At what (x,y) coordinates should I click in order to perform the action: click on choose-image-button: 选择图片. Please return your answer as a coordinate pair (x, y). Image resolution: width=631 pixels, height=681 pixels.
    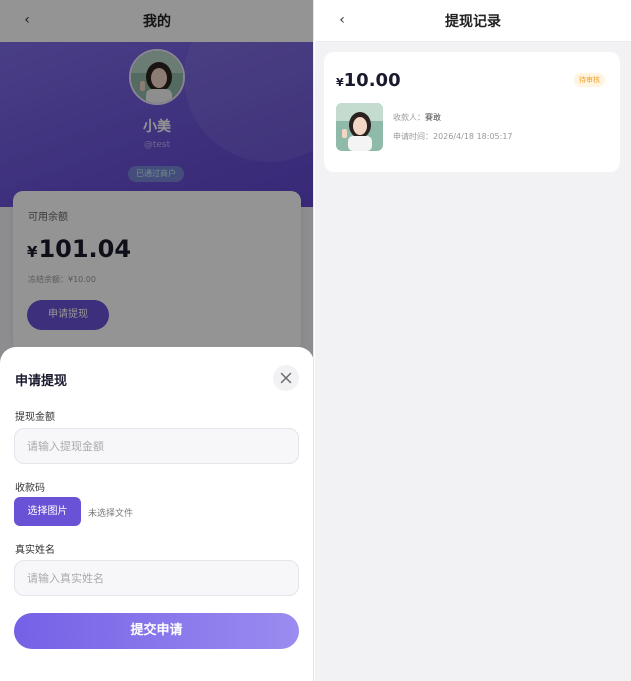
    Looking at the image, I should click on (47, 511).